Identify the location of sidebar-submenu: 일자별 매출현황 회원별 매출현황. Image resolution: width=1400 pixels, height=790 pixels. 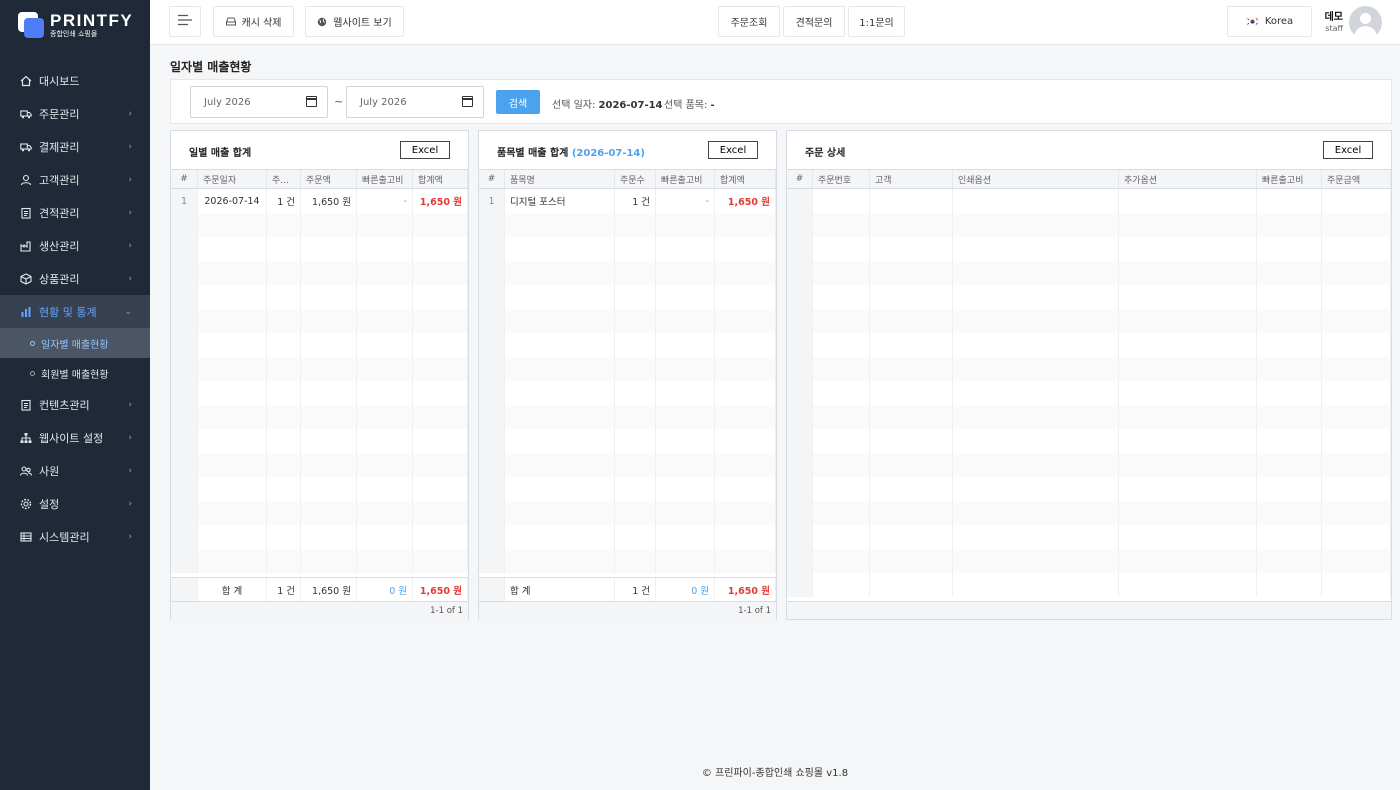
(75, 358).